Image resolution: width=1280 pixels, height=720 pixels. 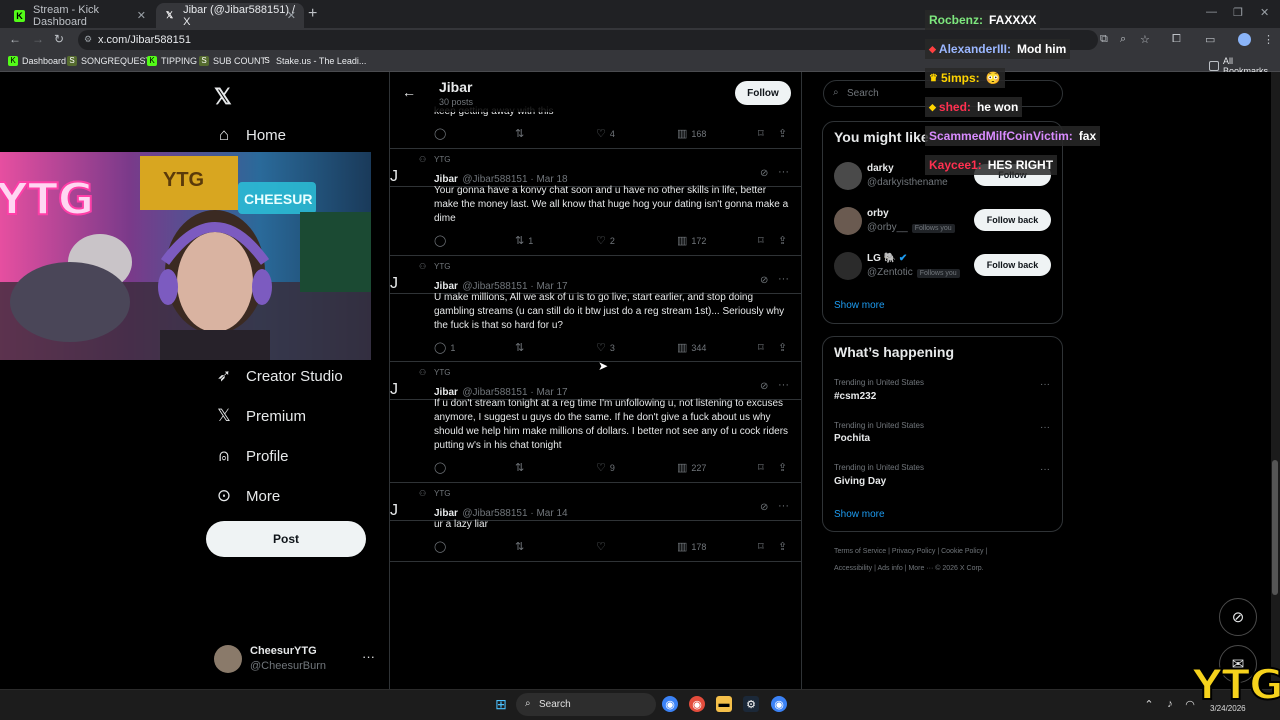 I want to click on scrollbar-thumb, so click(x=1275, y=527).